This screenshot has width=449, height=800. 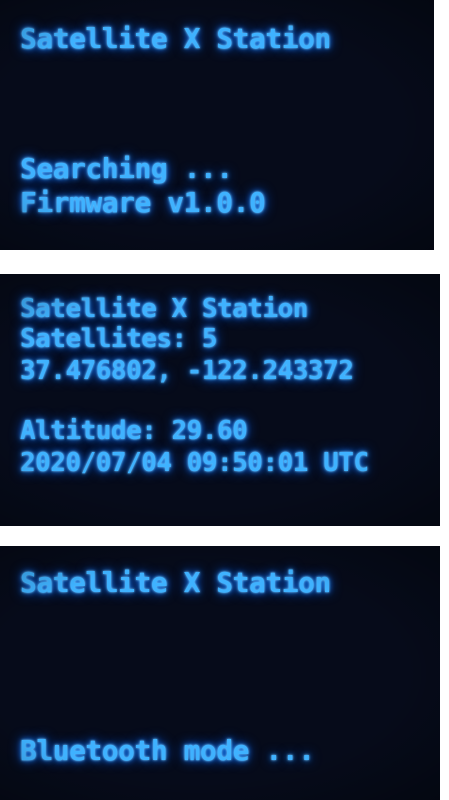 I want to click on satellite-count: Satellites: 5, so click(x=119, y=339).